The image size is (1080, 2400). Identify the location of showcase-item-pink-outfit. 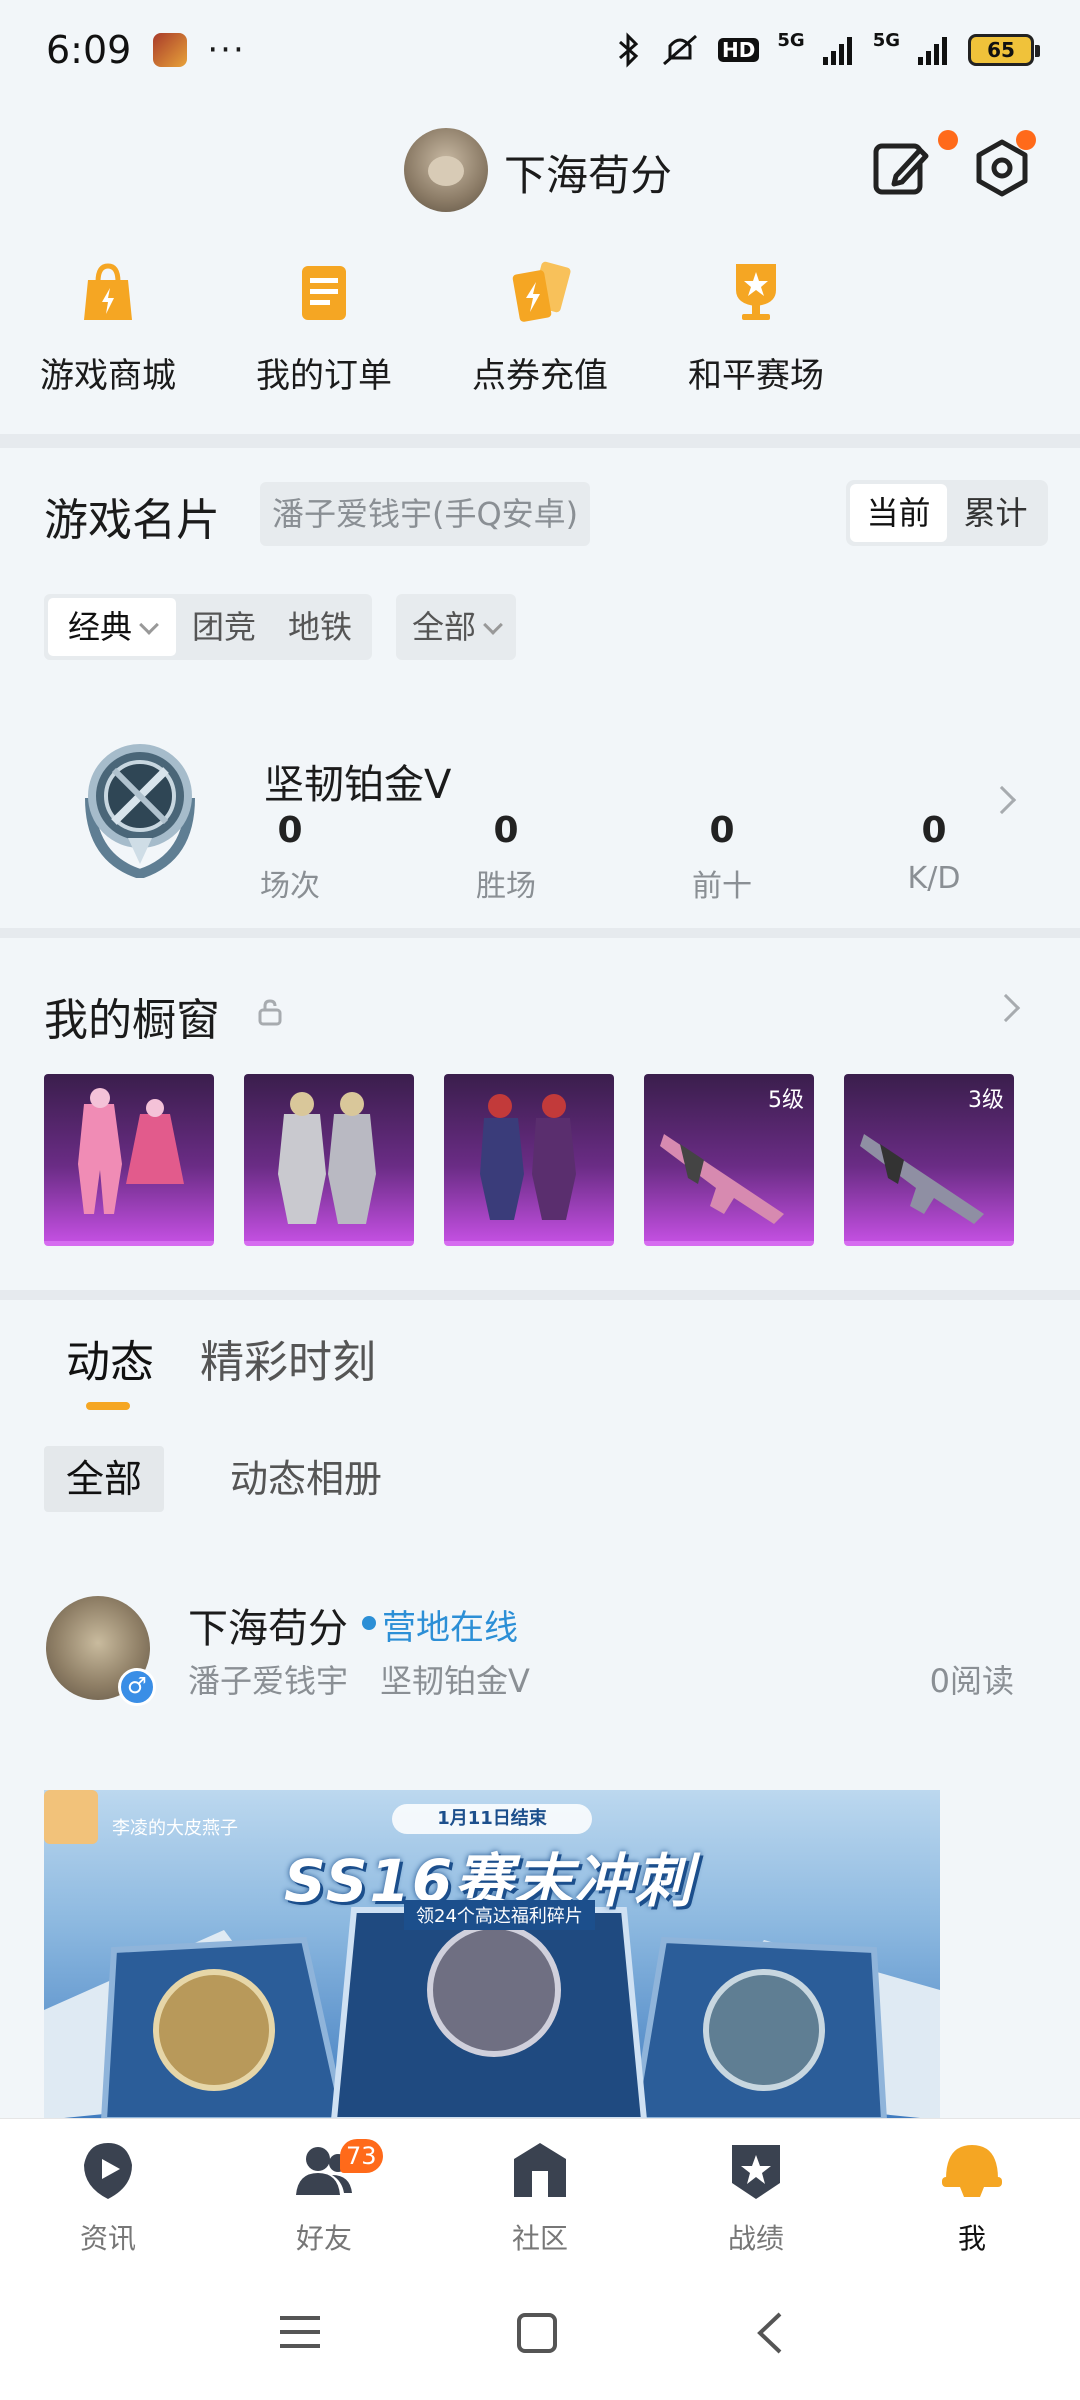
(129, 1160).